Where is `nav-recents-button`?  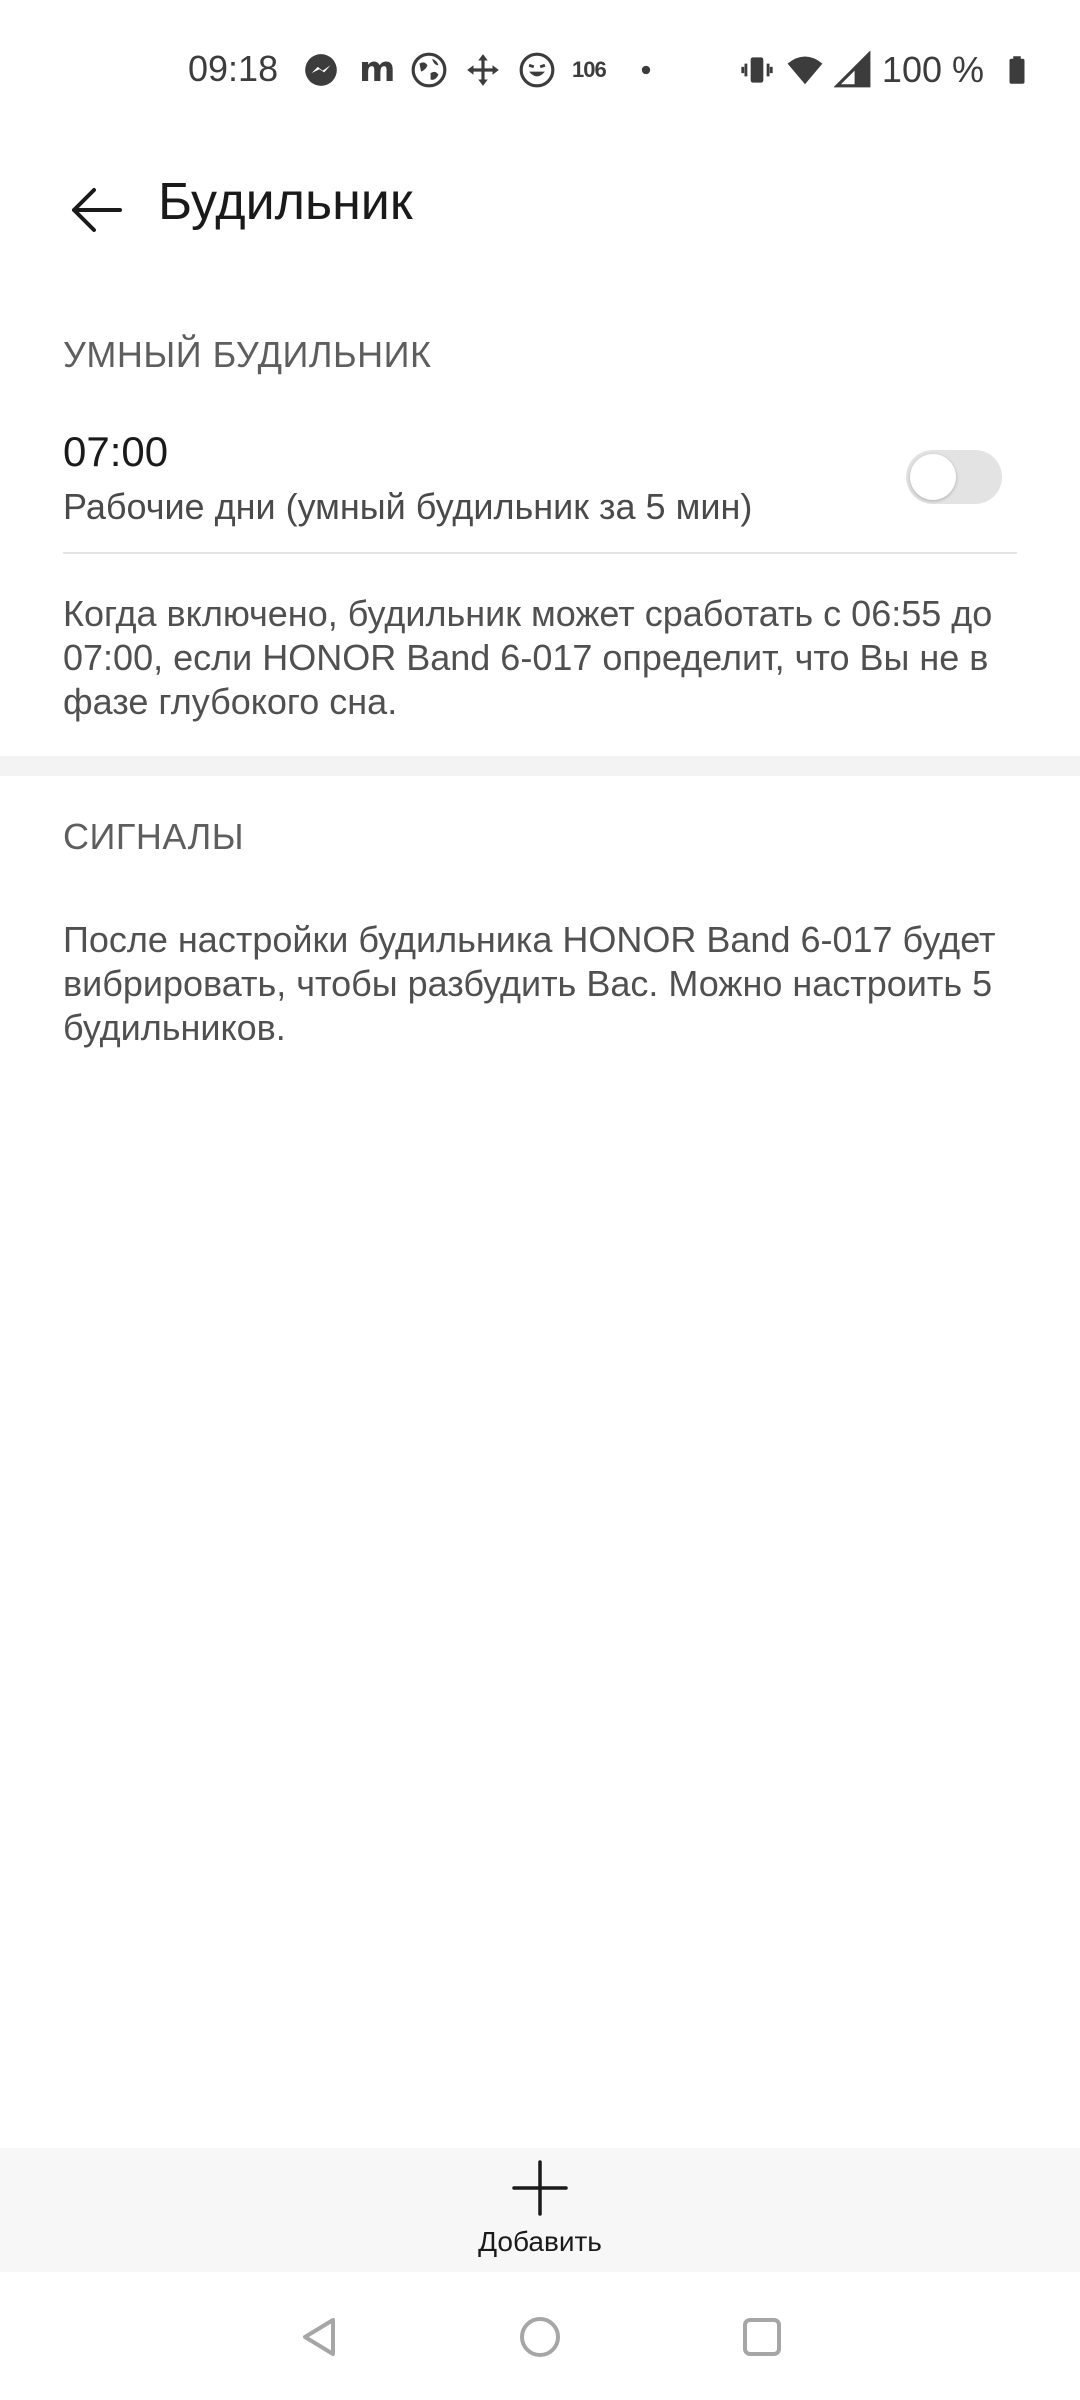
nav-recents-button is located at coordinates (762, 2337).